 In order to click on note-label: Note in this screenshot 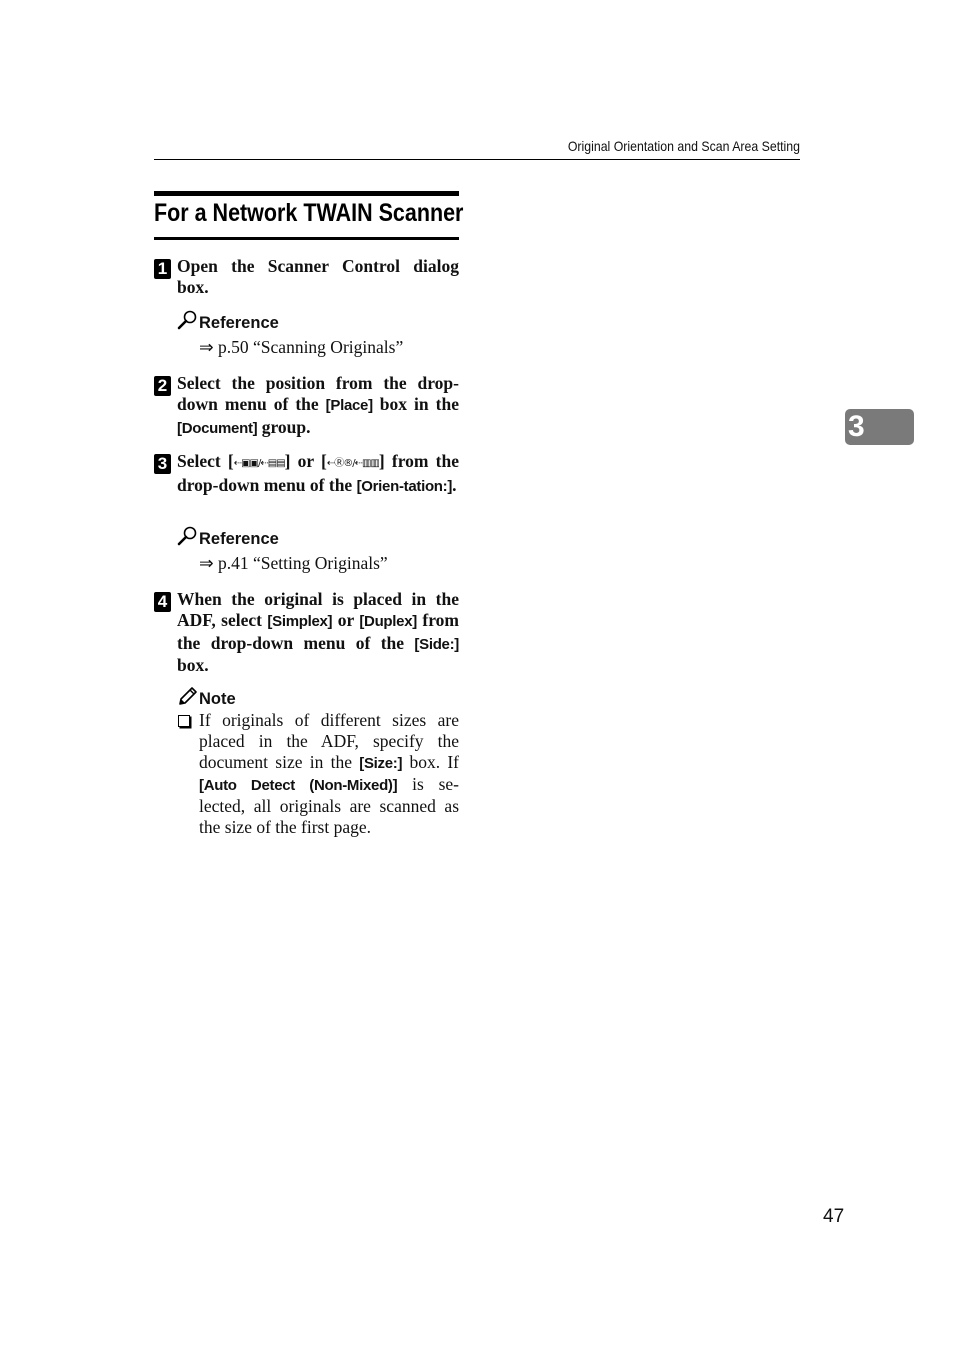, I will do `click(217, 699)`.